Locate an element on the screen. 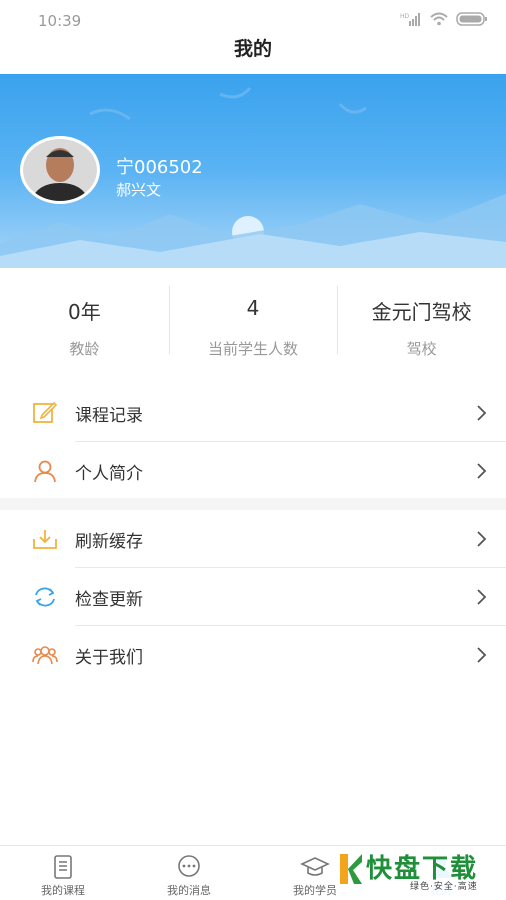  tab-label: 我的消息 is located at coordinates (189, 890).